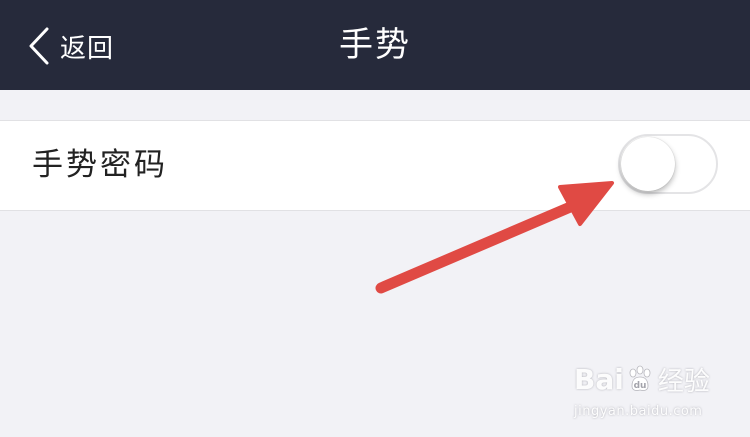 This screenshot has height=437, width=750. I want to click on svg-text: du, so click(639, 386).